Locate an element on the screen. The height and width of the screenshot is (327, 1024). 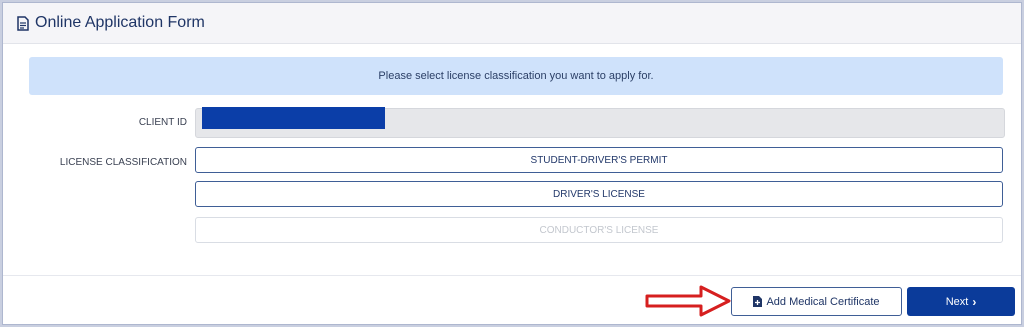
form-header: Online Application Form is located at coordinates (512, 23).